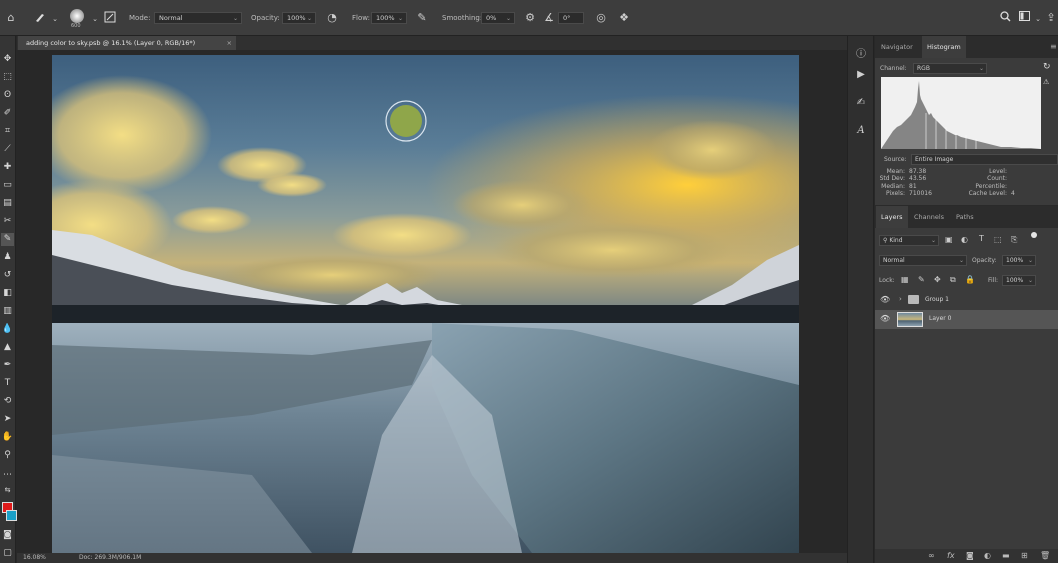 This screenshot has height=563, width=1058. I want to click on blur-tool-icon: 💧, so click(7, 329).